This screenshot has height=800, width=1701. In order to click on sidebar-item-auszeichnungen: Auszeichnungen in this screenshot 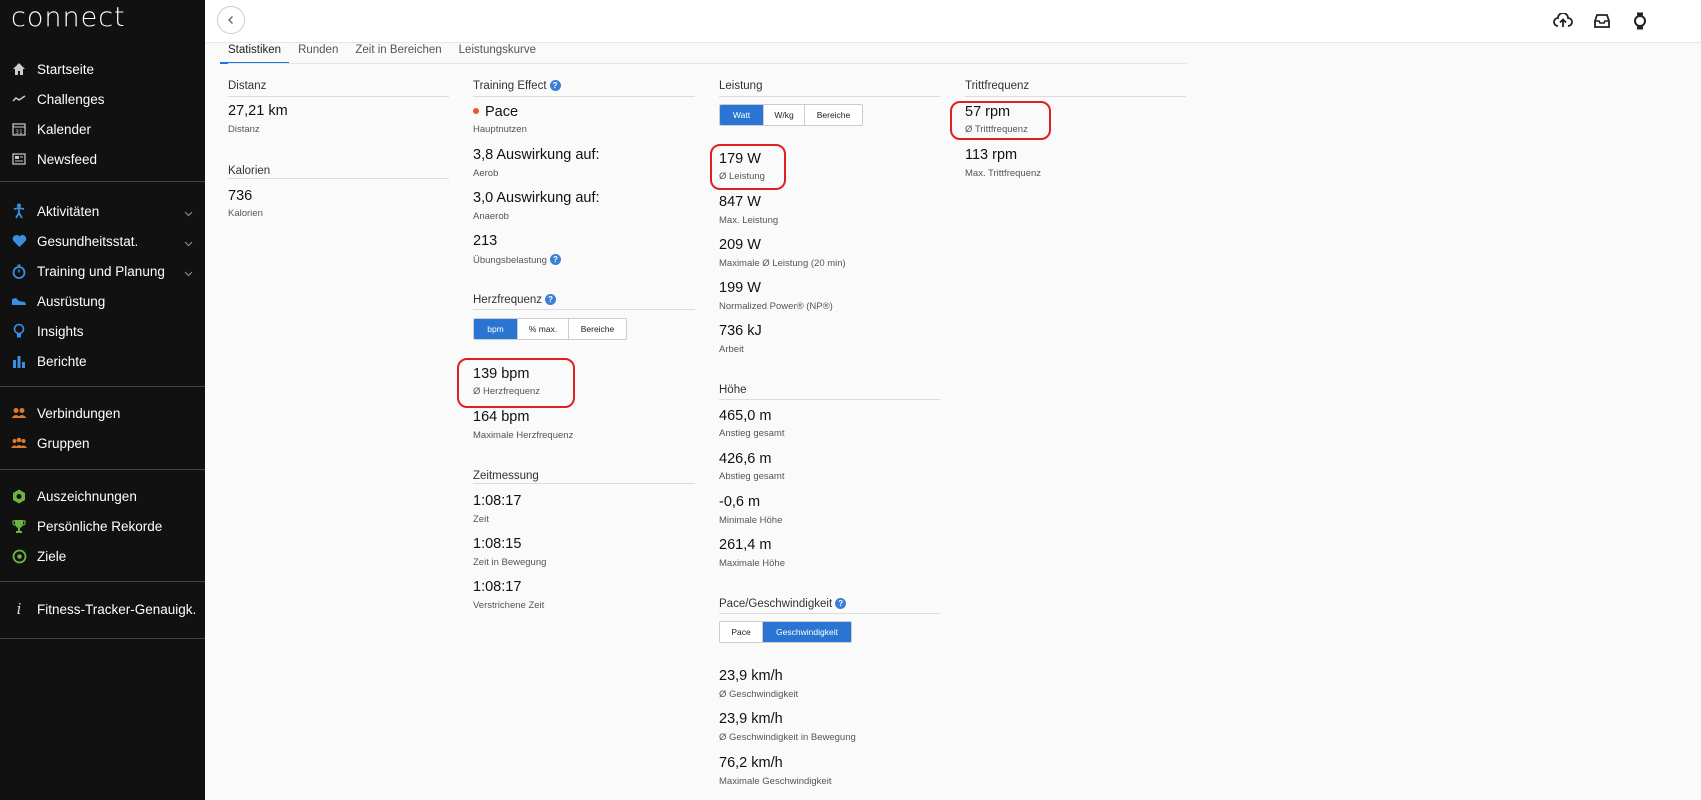, I will do `click(102, 496)`.